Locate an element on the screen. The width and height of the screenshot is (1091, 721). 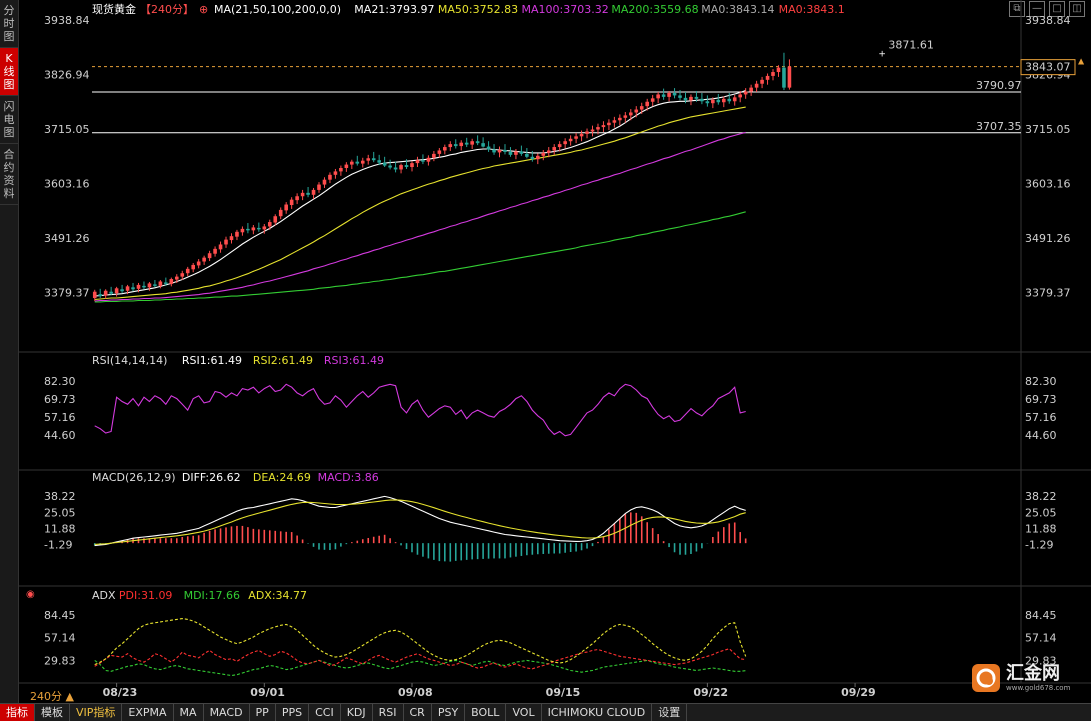
price-ytick-right-2: 3715.05 is located at coordinates (1048, 129).